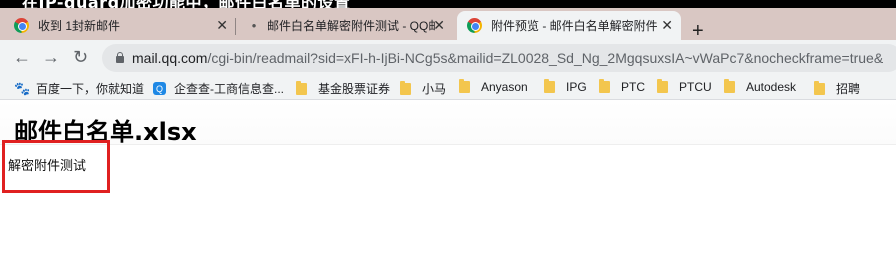 Image resolution: width=896 pixels, height=255 pixels. I want to click on tab-mail: • 邮件白名单解密附件测试 - QQ邮 ✕, so click(350, 25).